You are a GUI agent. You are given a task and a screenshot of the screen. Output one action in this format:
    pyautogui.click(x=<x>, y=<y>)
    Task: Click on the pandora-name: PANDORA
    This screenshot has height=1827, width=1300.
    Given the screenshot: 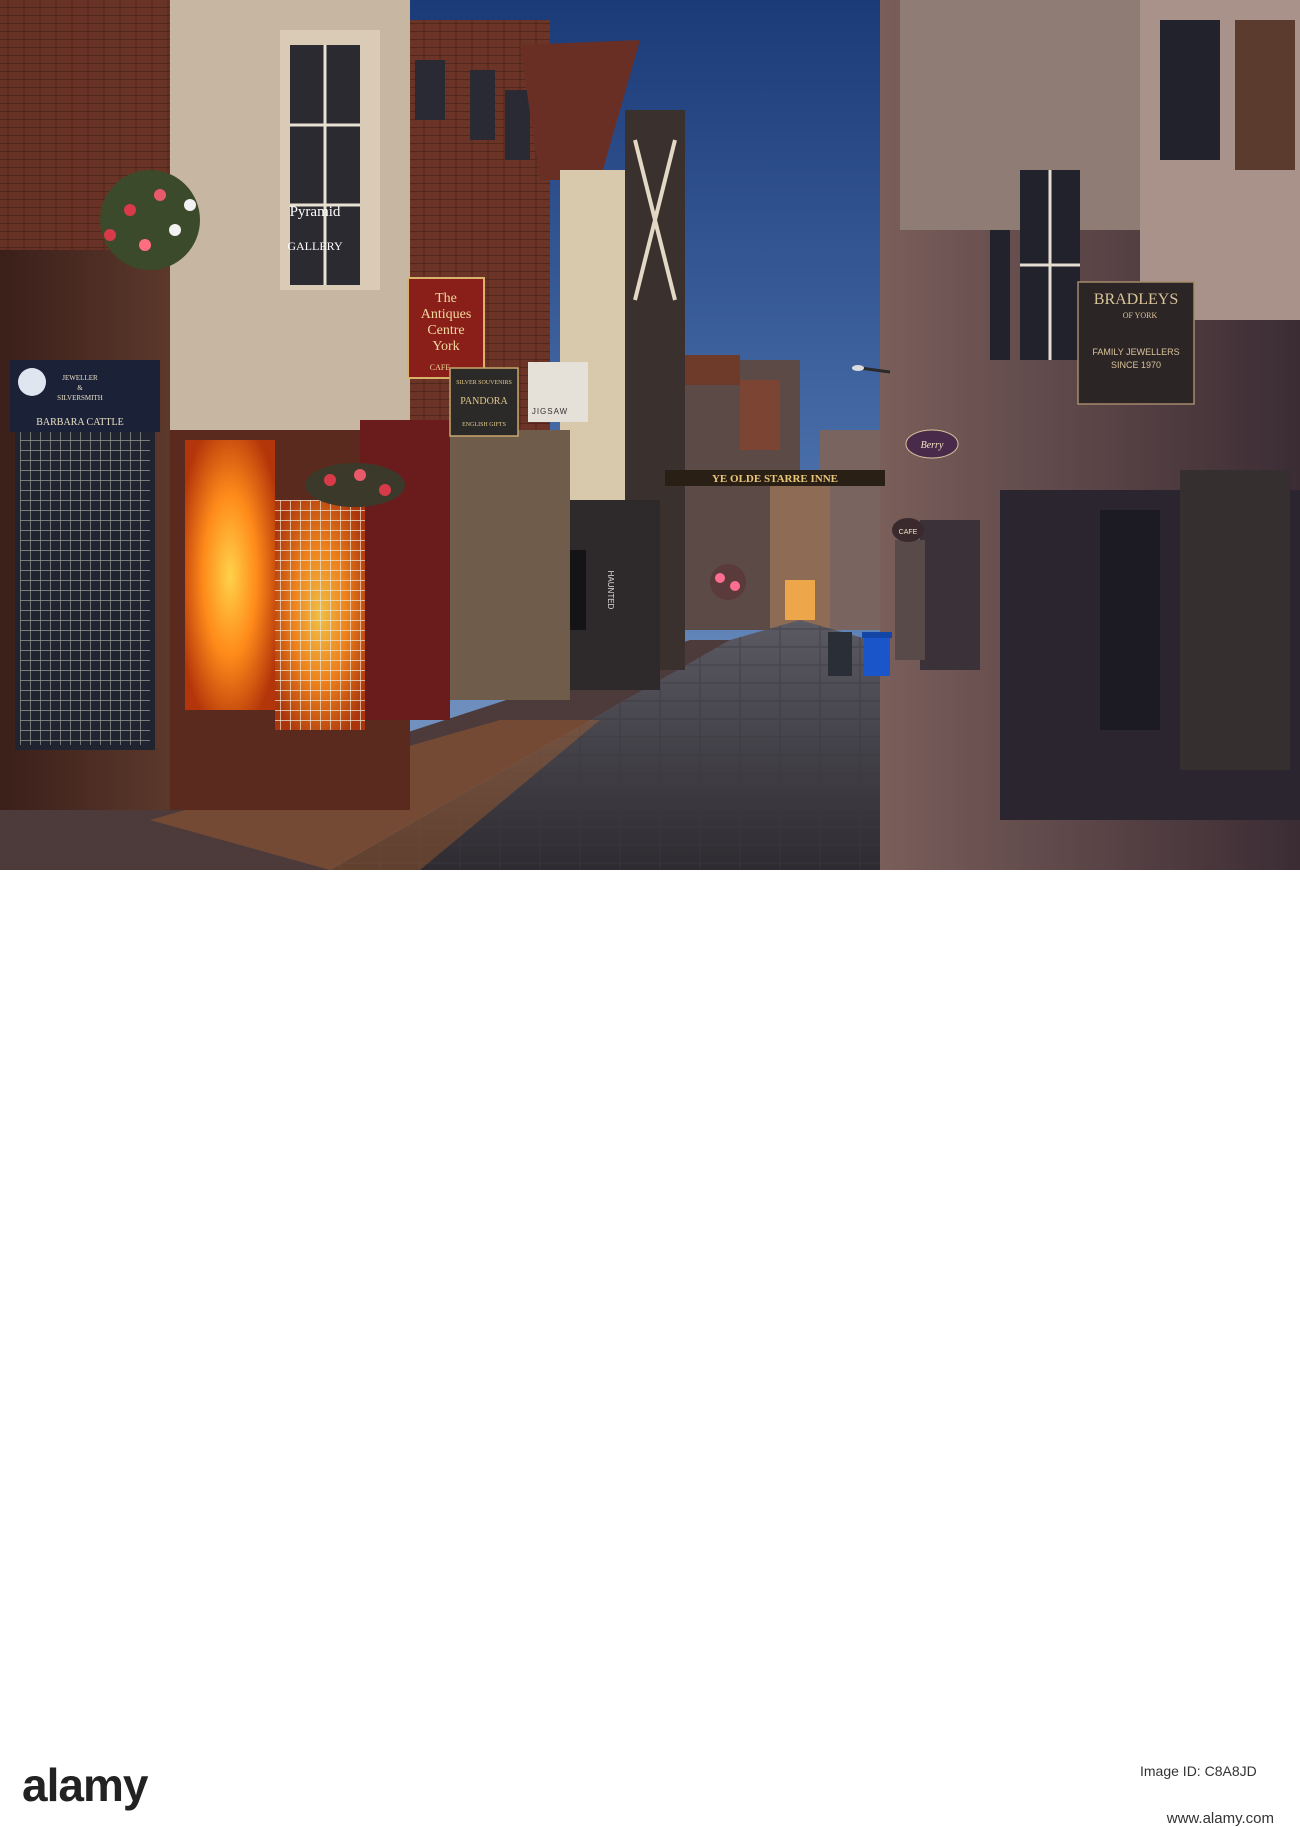 What is the action you would take?
    pyautogui.click(x=484, y=401)
    